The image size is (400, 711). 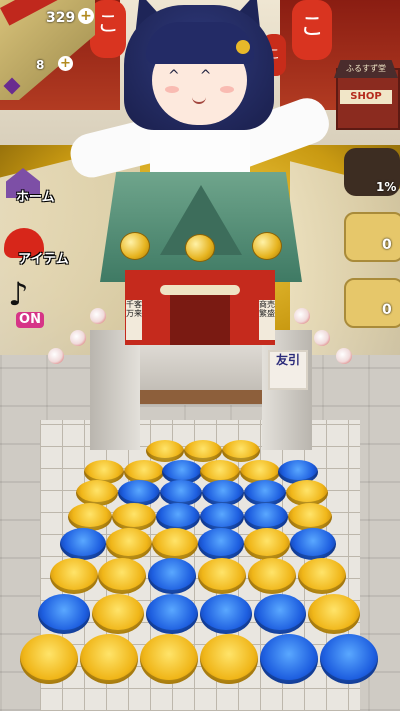 I want to click on pillar-sign-right: 商売繁盛, so click(x=267, y=320).